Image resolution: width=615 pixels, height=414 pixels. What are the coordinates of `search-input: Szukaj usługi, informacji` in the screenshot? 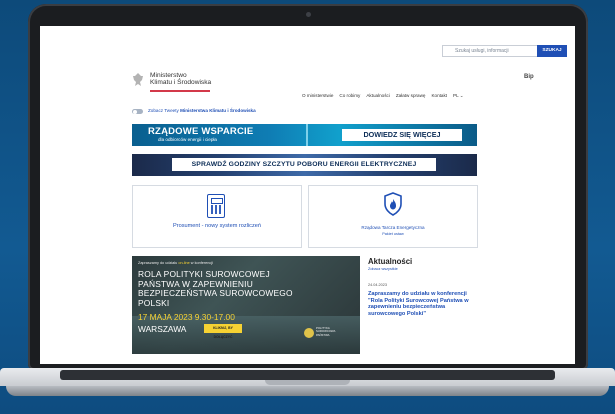 It's located at (493, 51).